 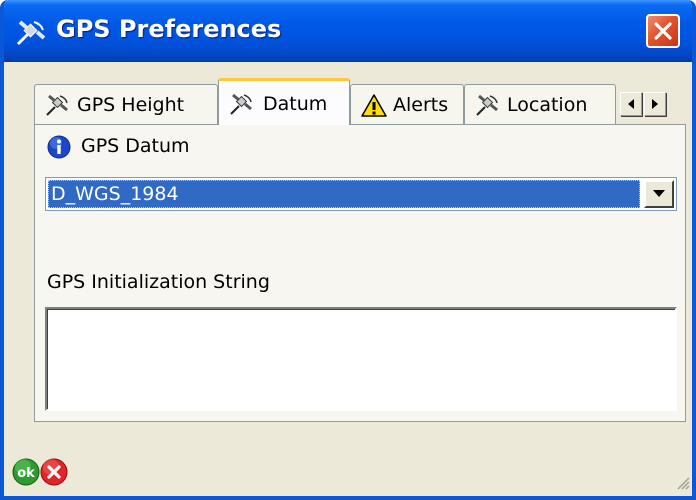 I want to click on close-icon, so click(x=663, y=31).